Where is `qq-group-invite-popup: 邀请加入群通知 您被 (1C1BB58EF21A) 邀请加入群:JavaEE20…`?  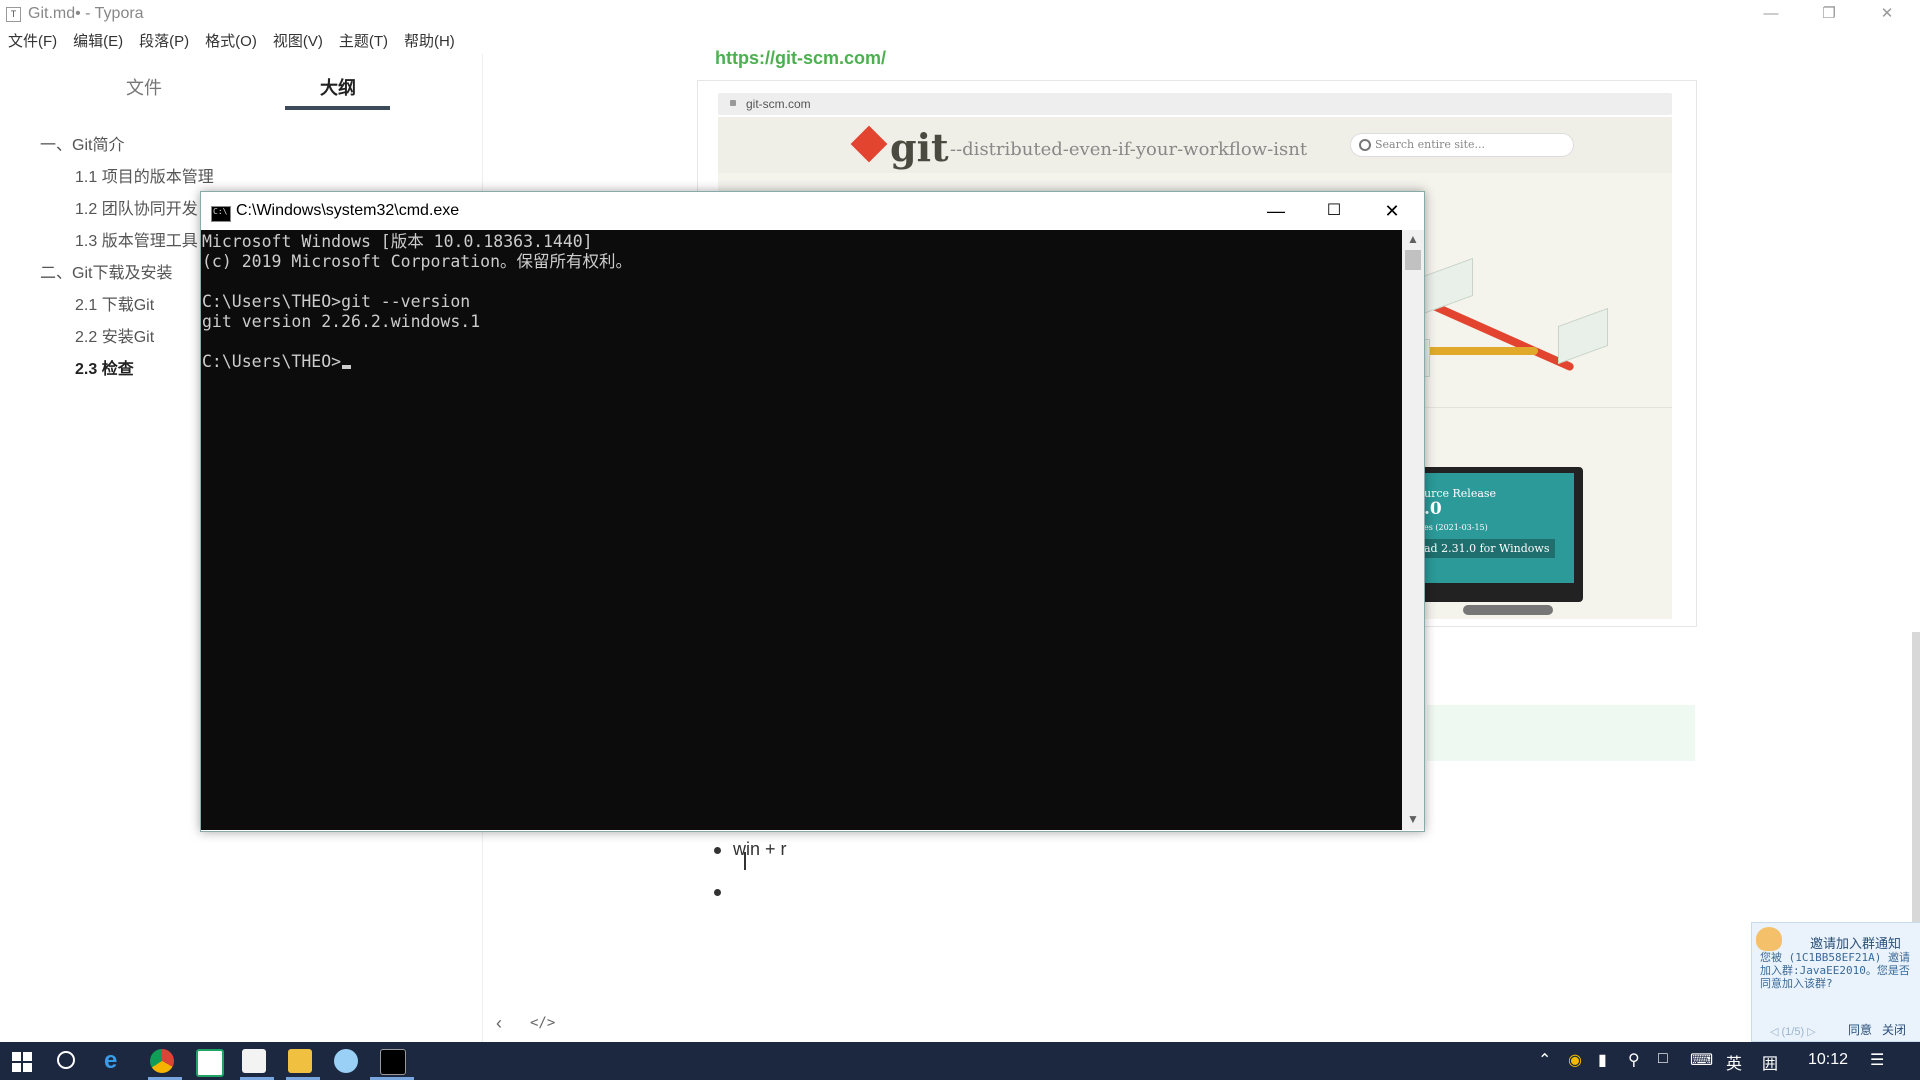 qq-group-invite-popup: 邀请加入群通知 您被 (1C1BB58EF21A) 邀请加入群:JavaEE20… is located at coordinates (1835, 982).